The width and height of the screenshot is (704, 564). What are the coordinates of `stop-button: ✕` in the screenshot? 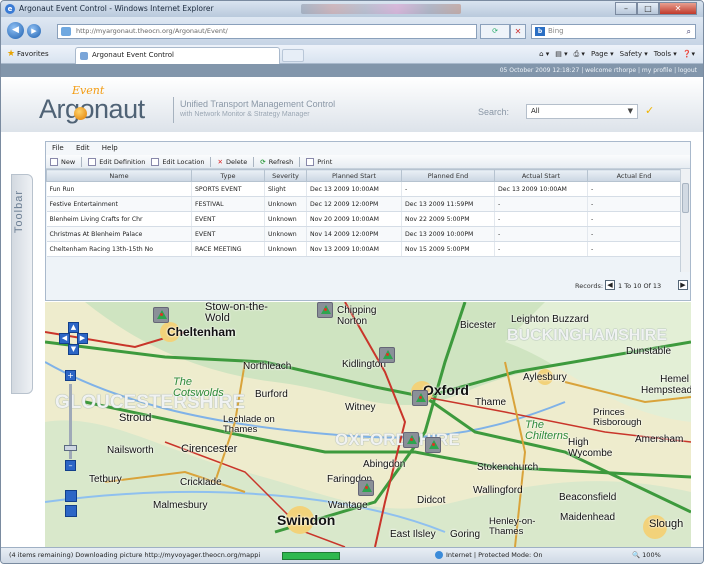 It's located at (518, 31).